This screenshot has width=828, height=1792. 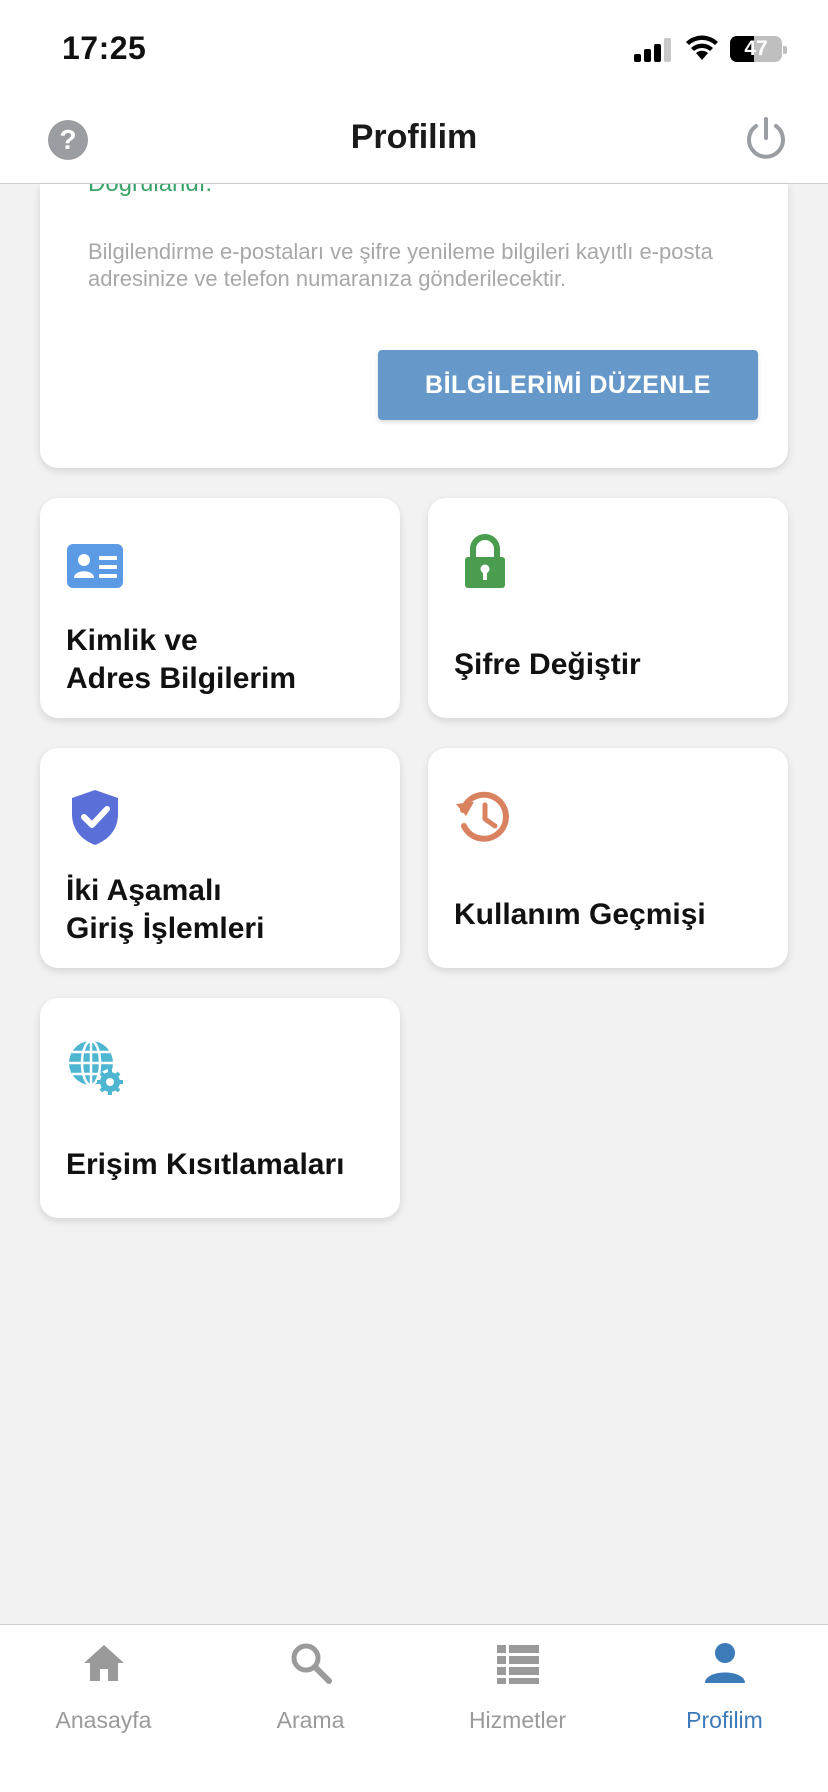 I want to click on battery-percent: 47, so click(x=756, y=48).